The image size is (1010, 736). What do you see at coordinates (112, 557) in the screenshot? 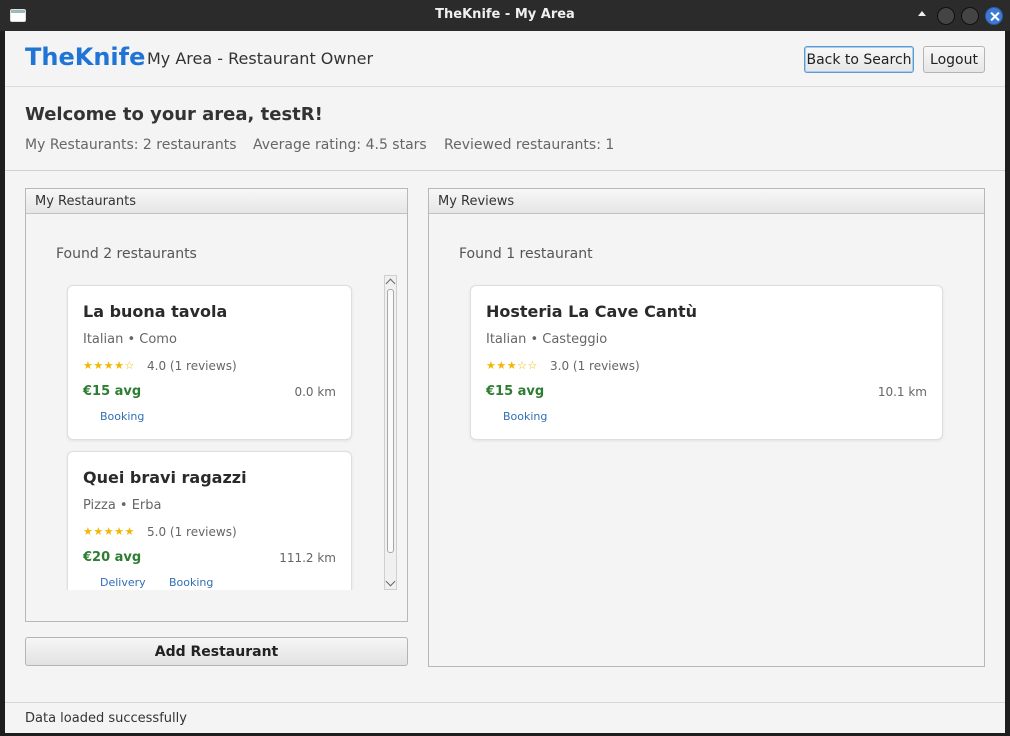
I see `average-price: €20 avg` at bounding box center [112, 557].